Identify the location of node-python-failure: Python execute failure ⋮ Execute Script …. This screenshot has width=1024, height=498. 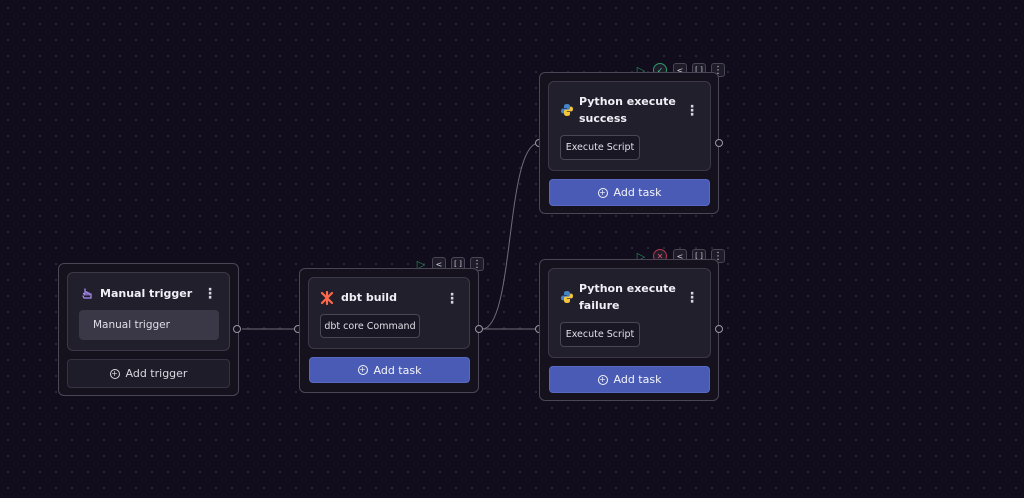
(629, 330).